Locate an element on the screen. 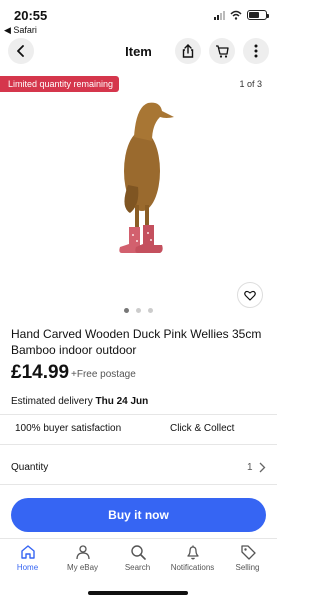  more-vertical-icon is located at coordinates (256, 51).